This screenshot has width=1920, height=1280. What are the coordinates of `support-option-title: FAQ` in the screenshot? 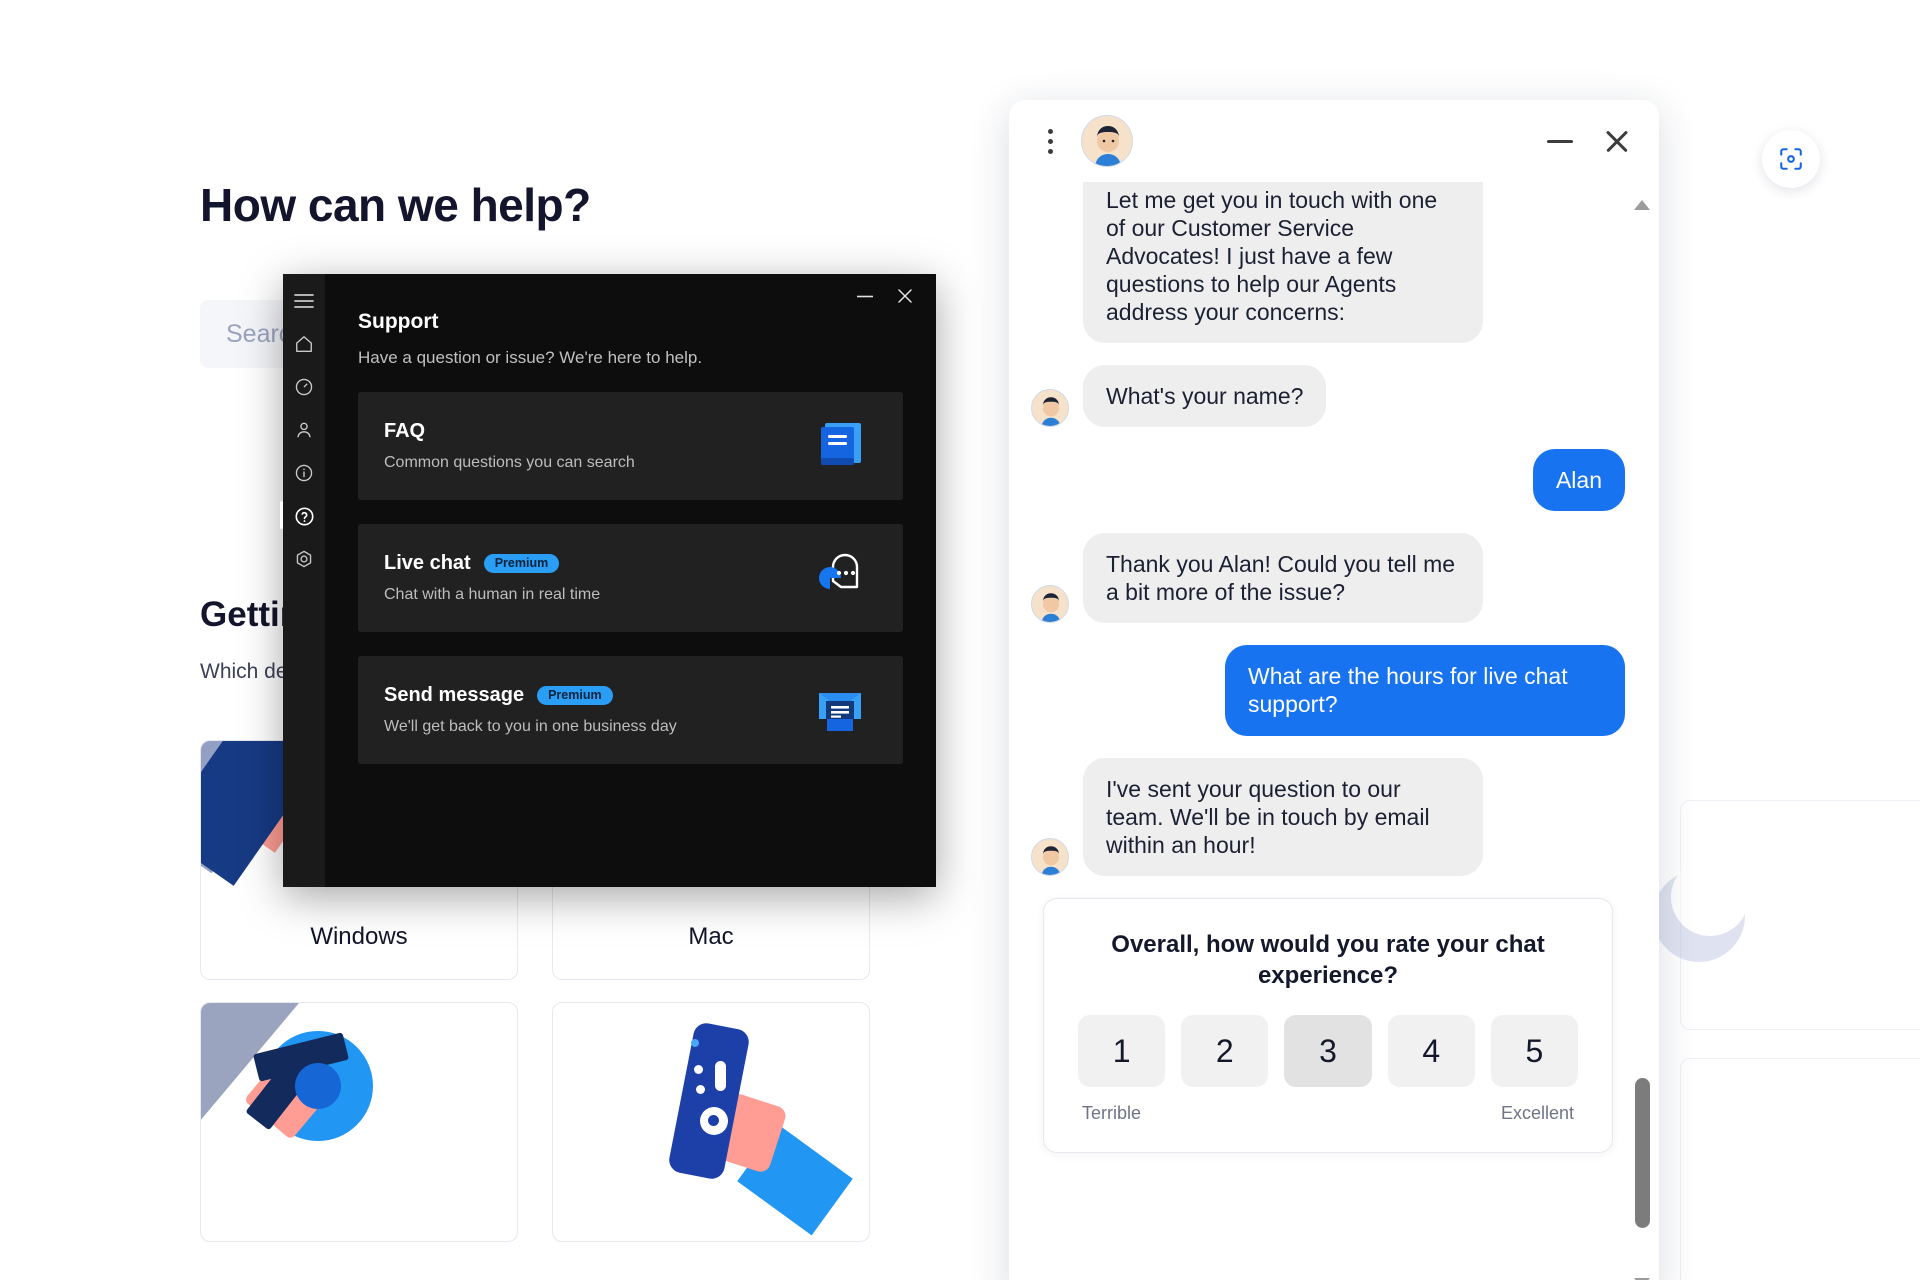 It's located at (405, 431).